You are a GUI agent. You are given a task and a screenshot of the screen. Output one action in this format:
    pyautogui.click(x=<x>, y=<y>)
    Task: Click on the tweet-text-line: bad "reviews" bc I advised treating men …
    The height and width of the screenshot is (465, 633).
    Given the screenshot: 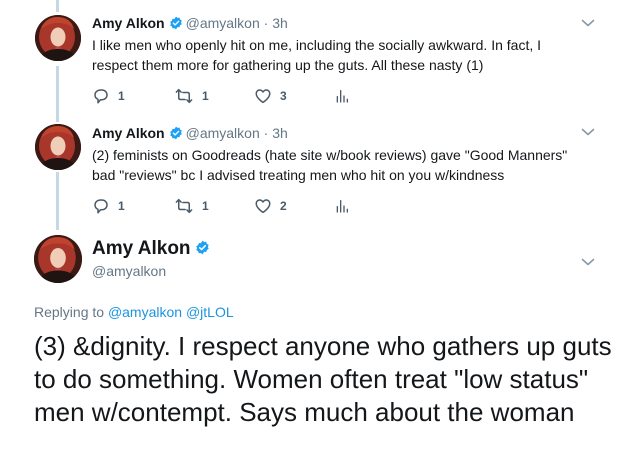 What is the action you would take?
    pyautogui.click(x=298, y=175)
    